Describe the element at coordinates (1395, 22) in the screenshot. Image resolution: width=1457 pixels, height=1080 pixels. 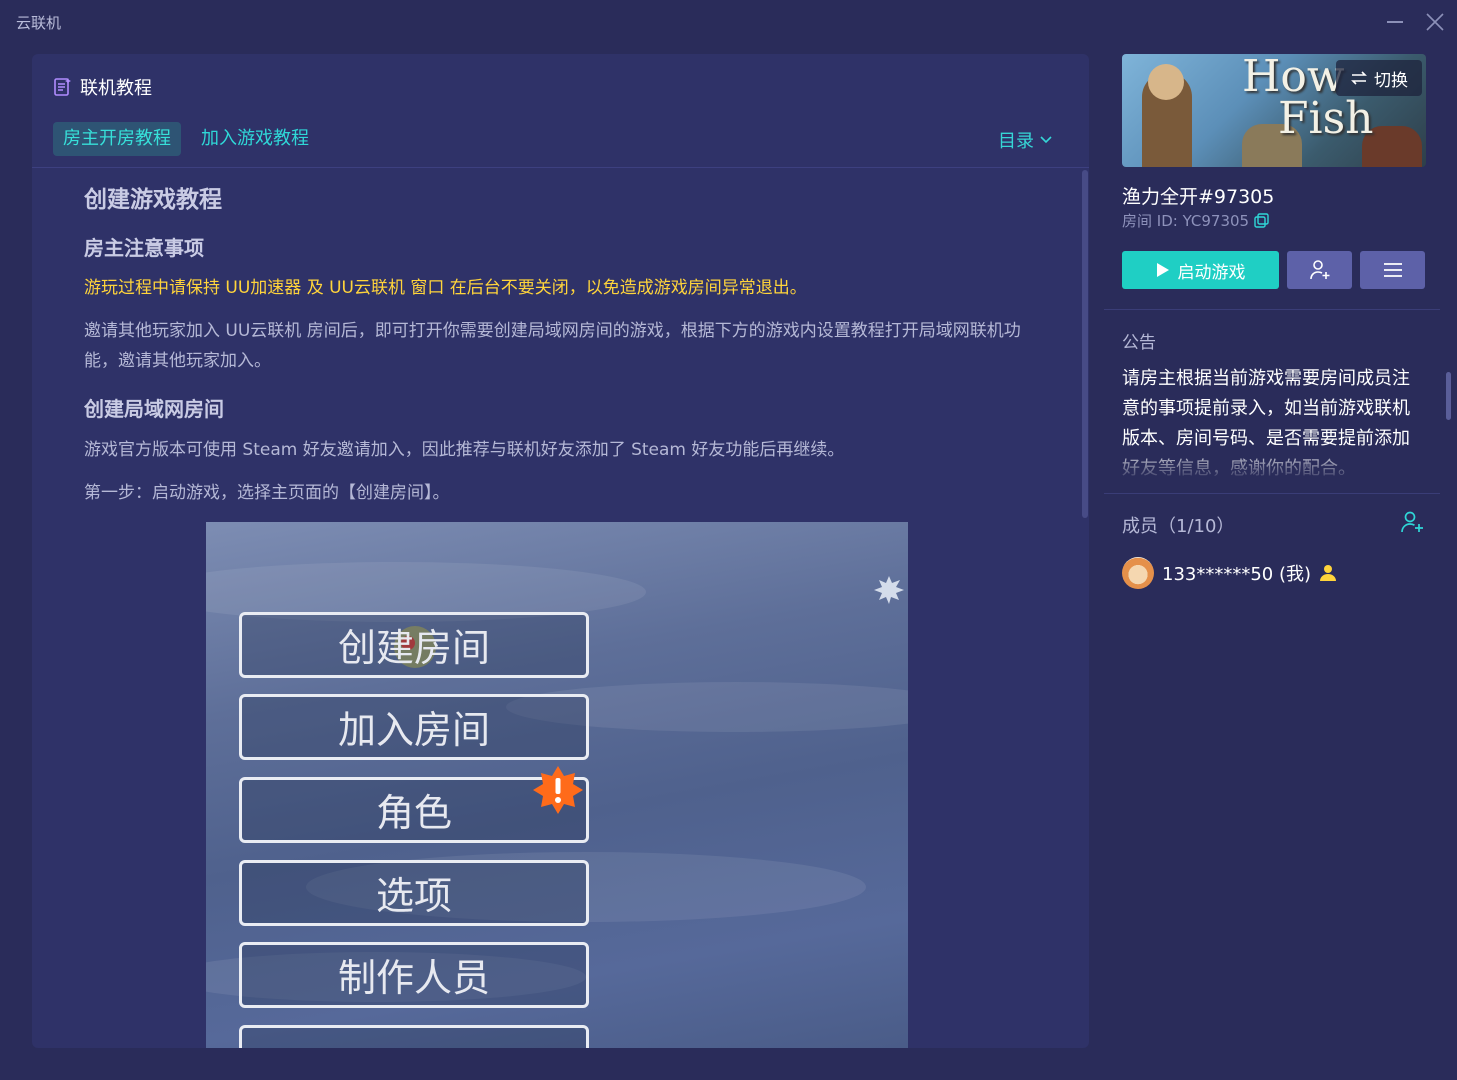
I see `minimize-button` at that location.